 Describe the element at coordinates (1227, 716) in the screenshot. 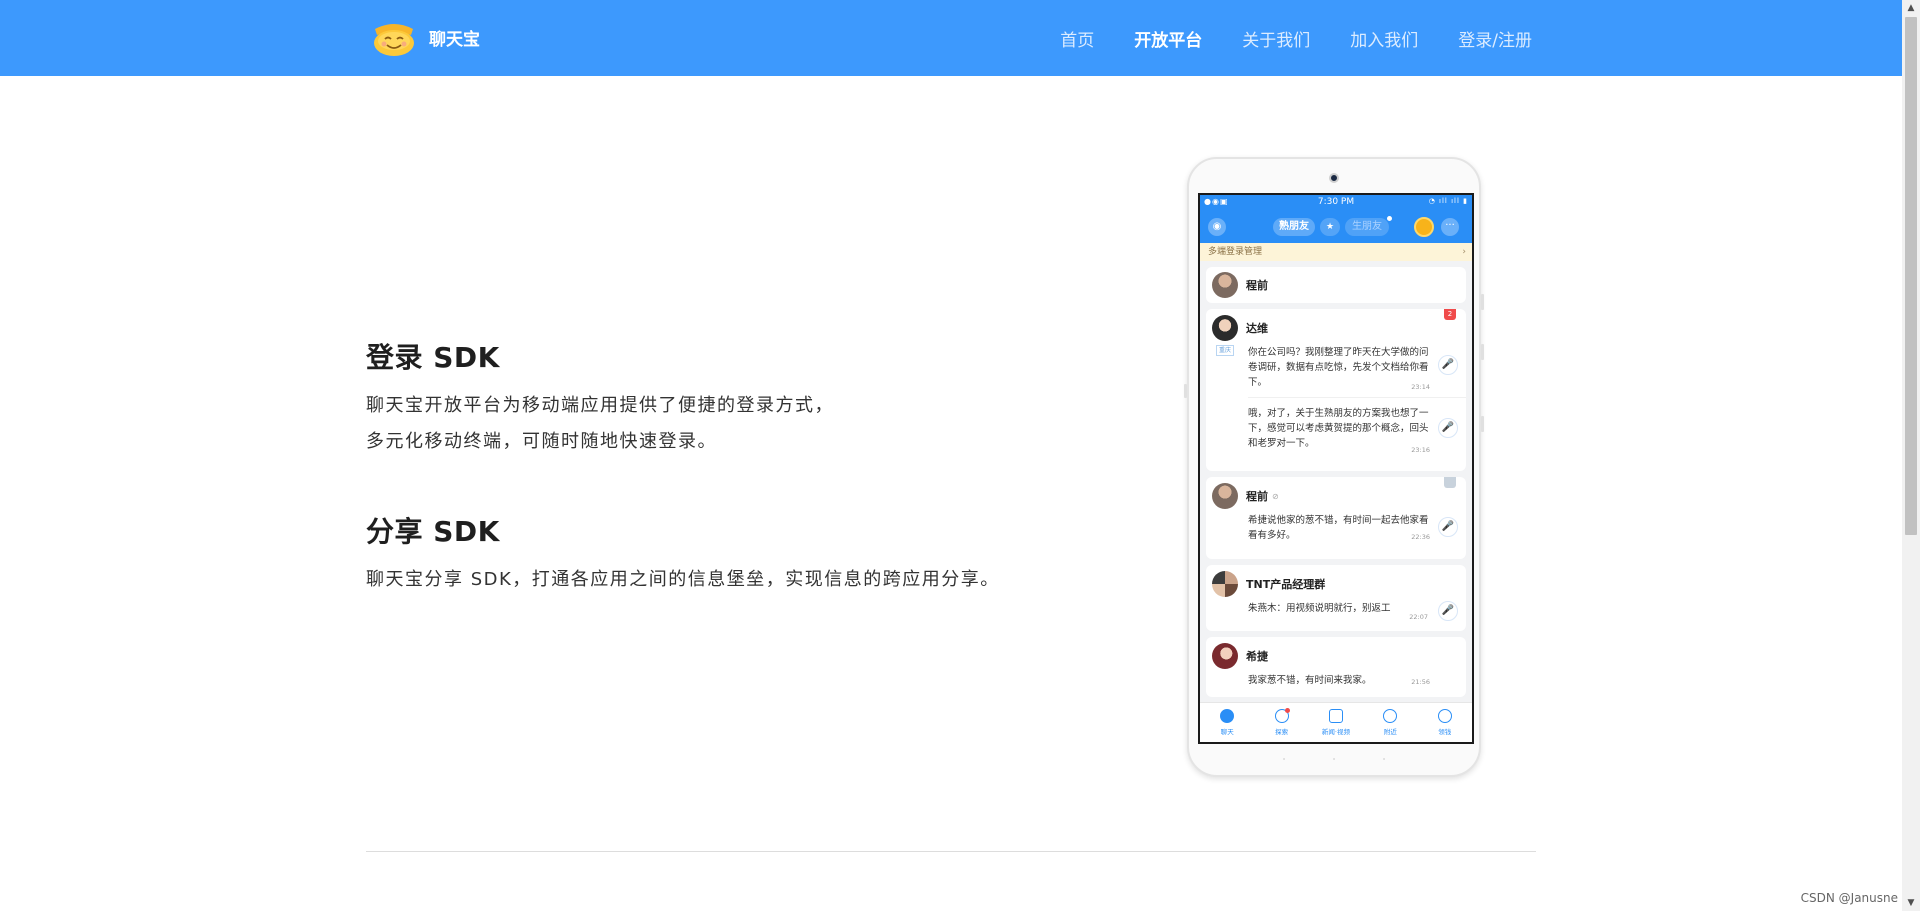

I see `chat-icon` at that location.